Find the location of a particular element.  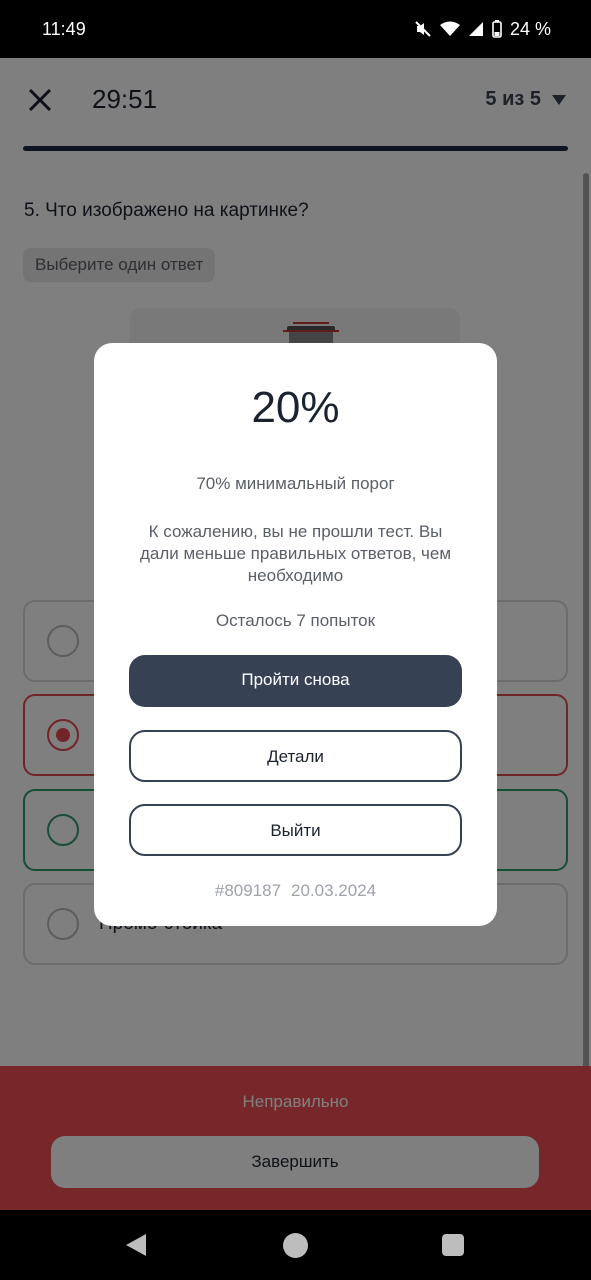

result-meta: #809187 20.03.2024 is located at coordinates (295, 891).